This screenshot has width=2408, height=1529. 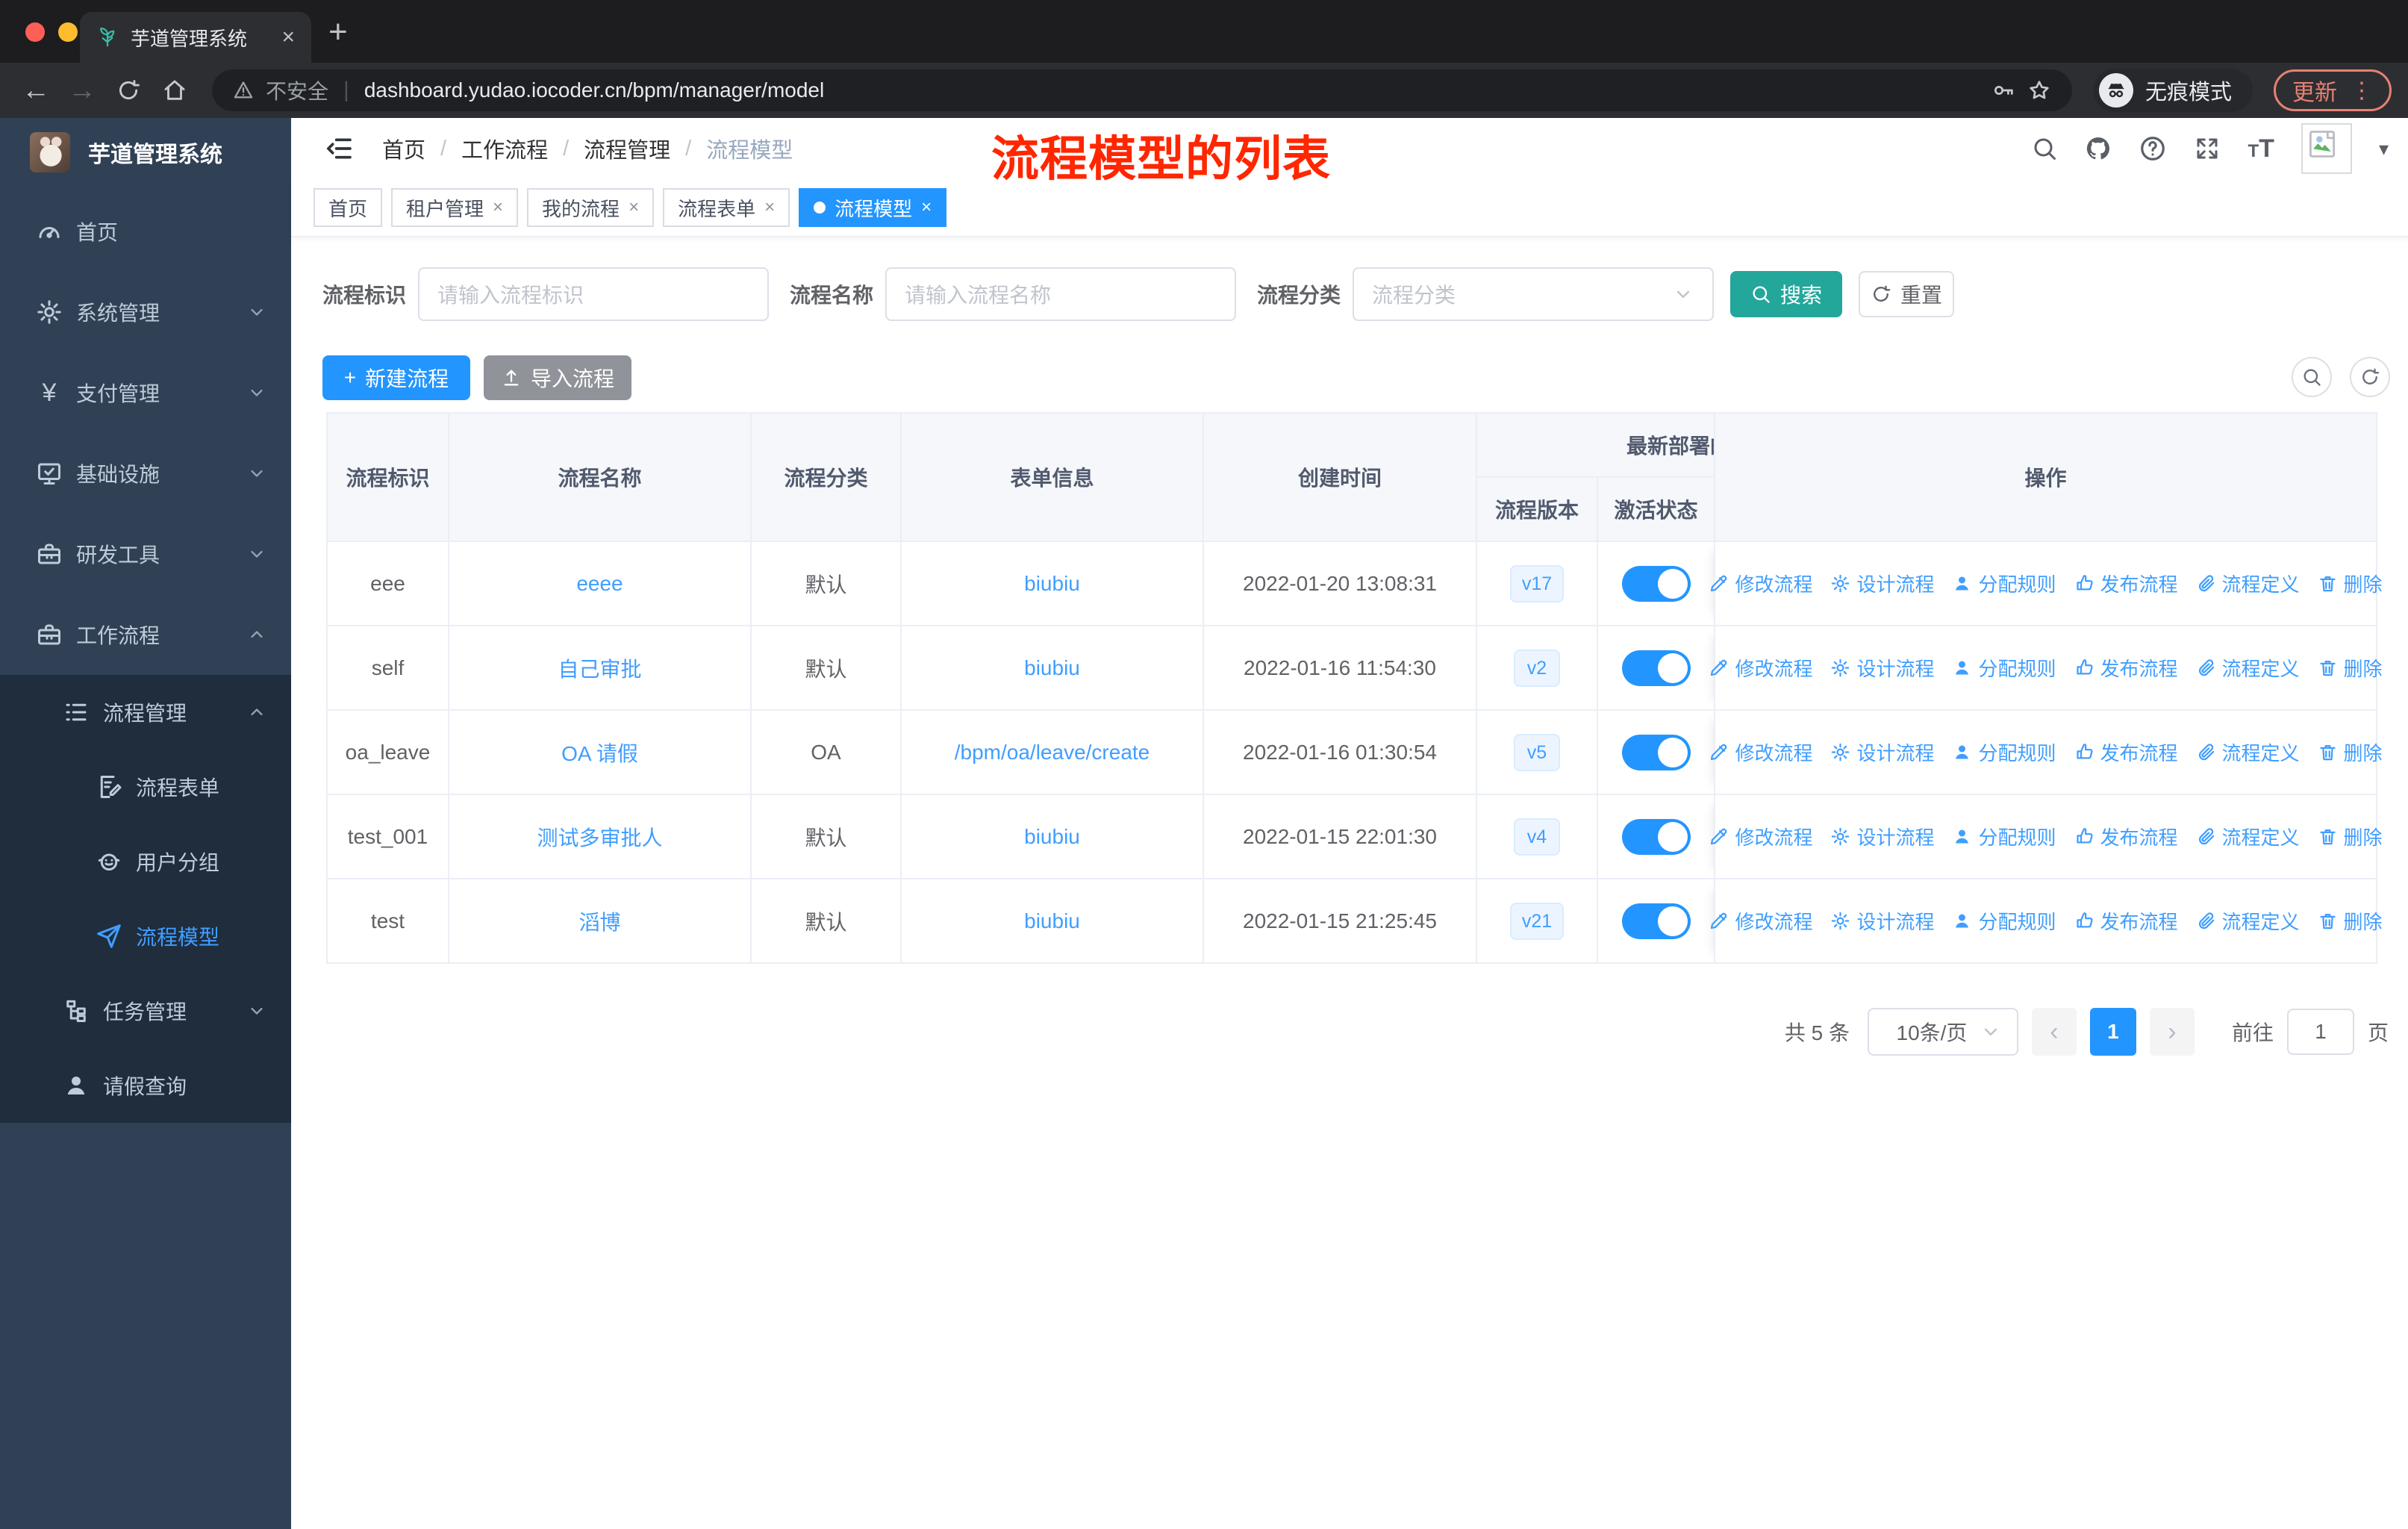 What do you see at coordinates (455, 207) in the screenshot?
I see `tag-tenant: 租户管理 ×` at bounding box center [455, 207].